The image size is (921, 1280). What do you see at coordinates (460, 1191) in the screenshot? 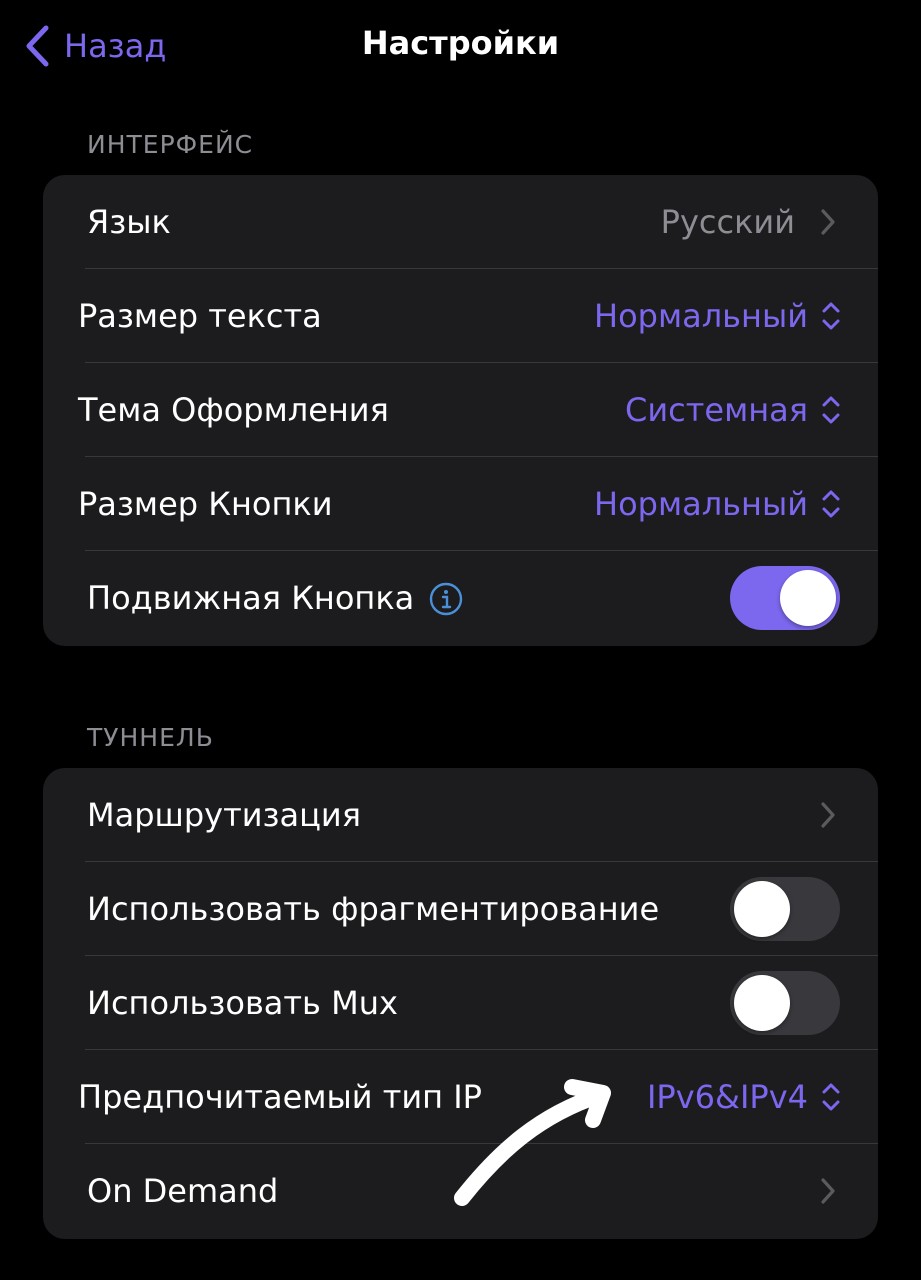
I see `on-demand-row: On Demand` at bounding box center [460, 1191].